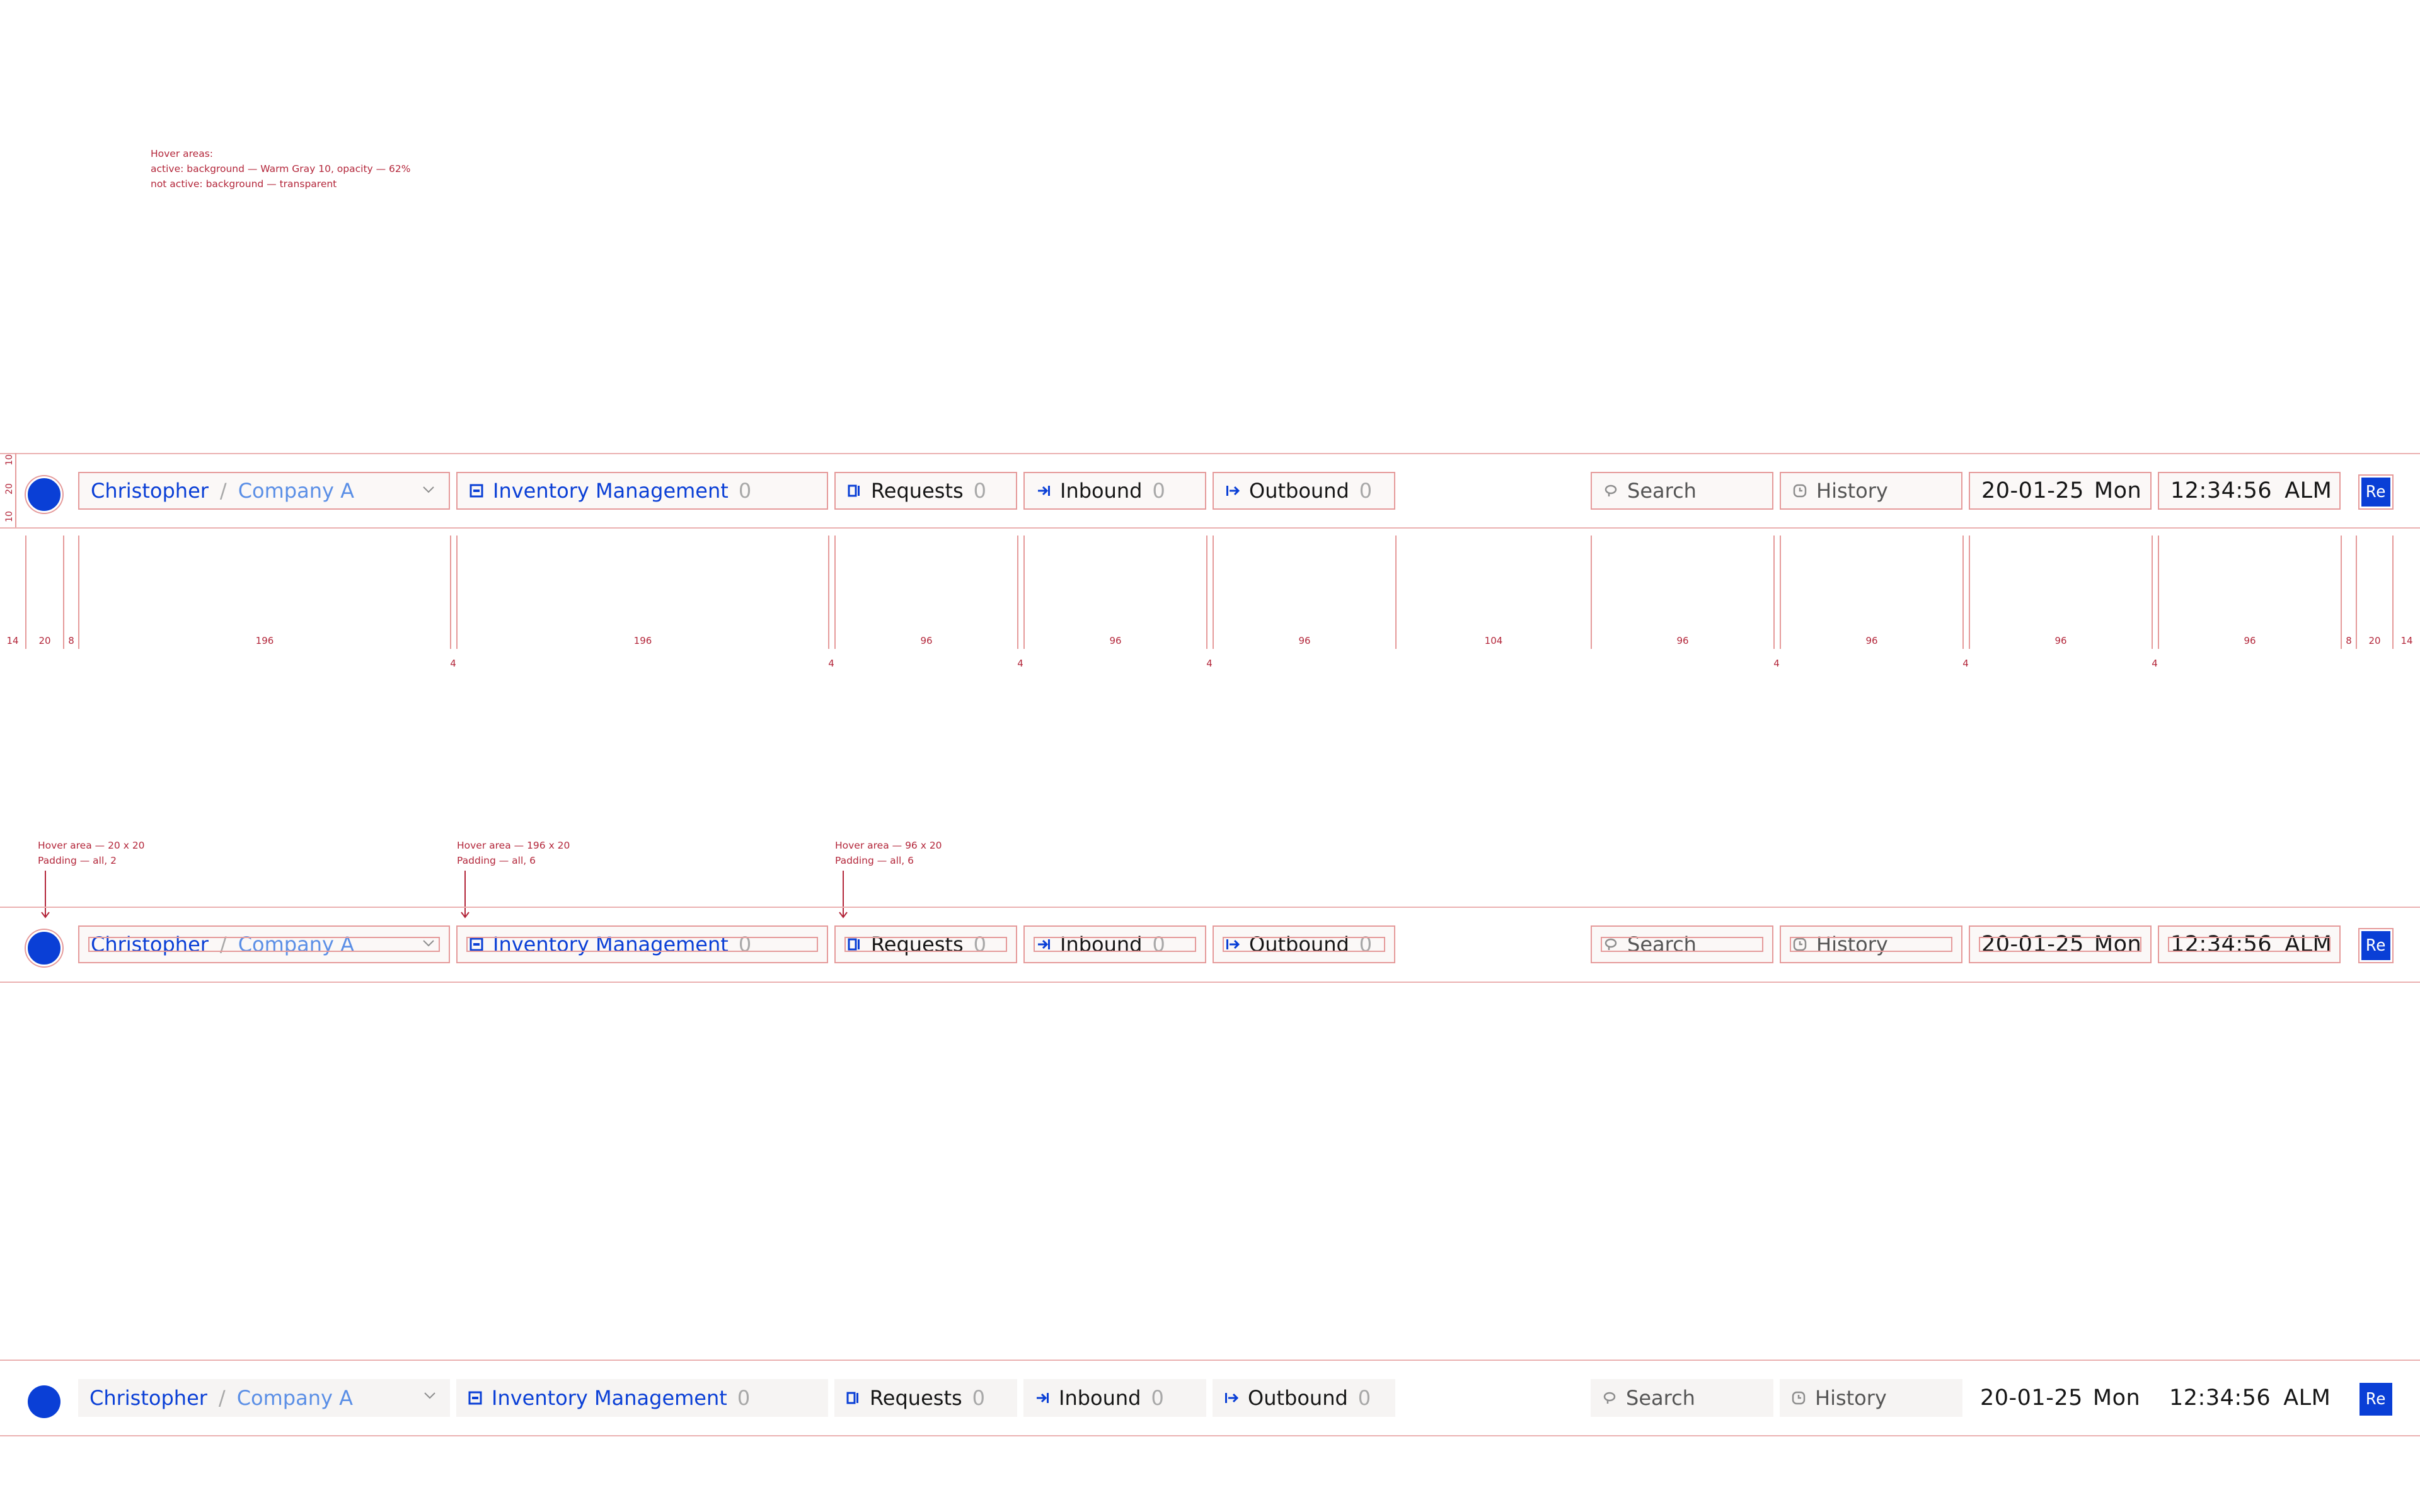  Describe the element at coordinates (78, 860) in the screenshot. I see `note-line: Padding — all, 2` at that location.